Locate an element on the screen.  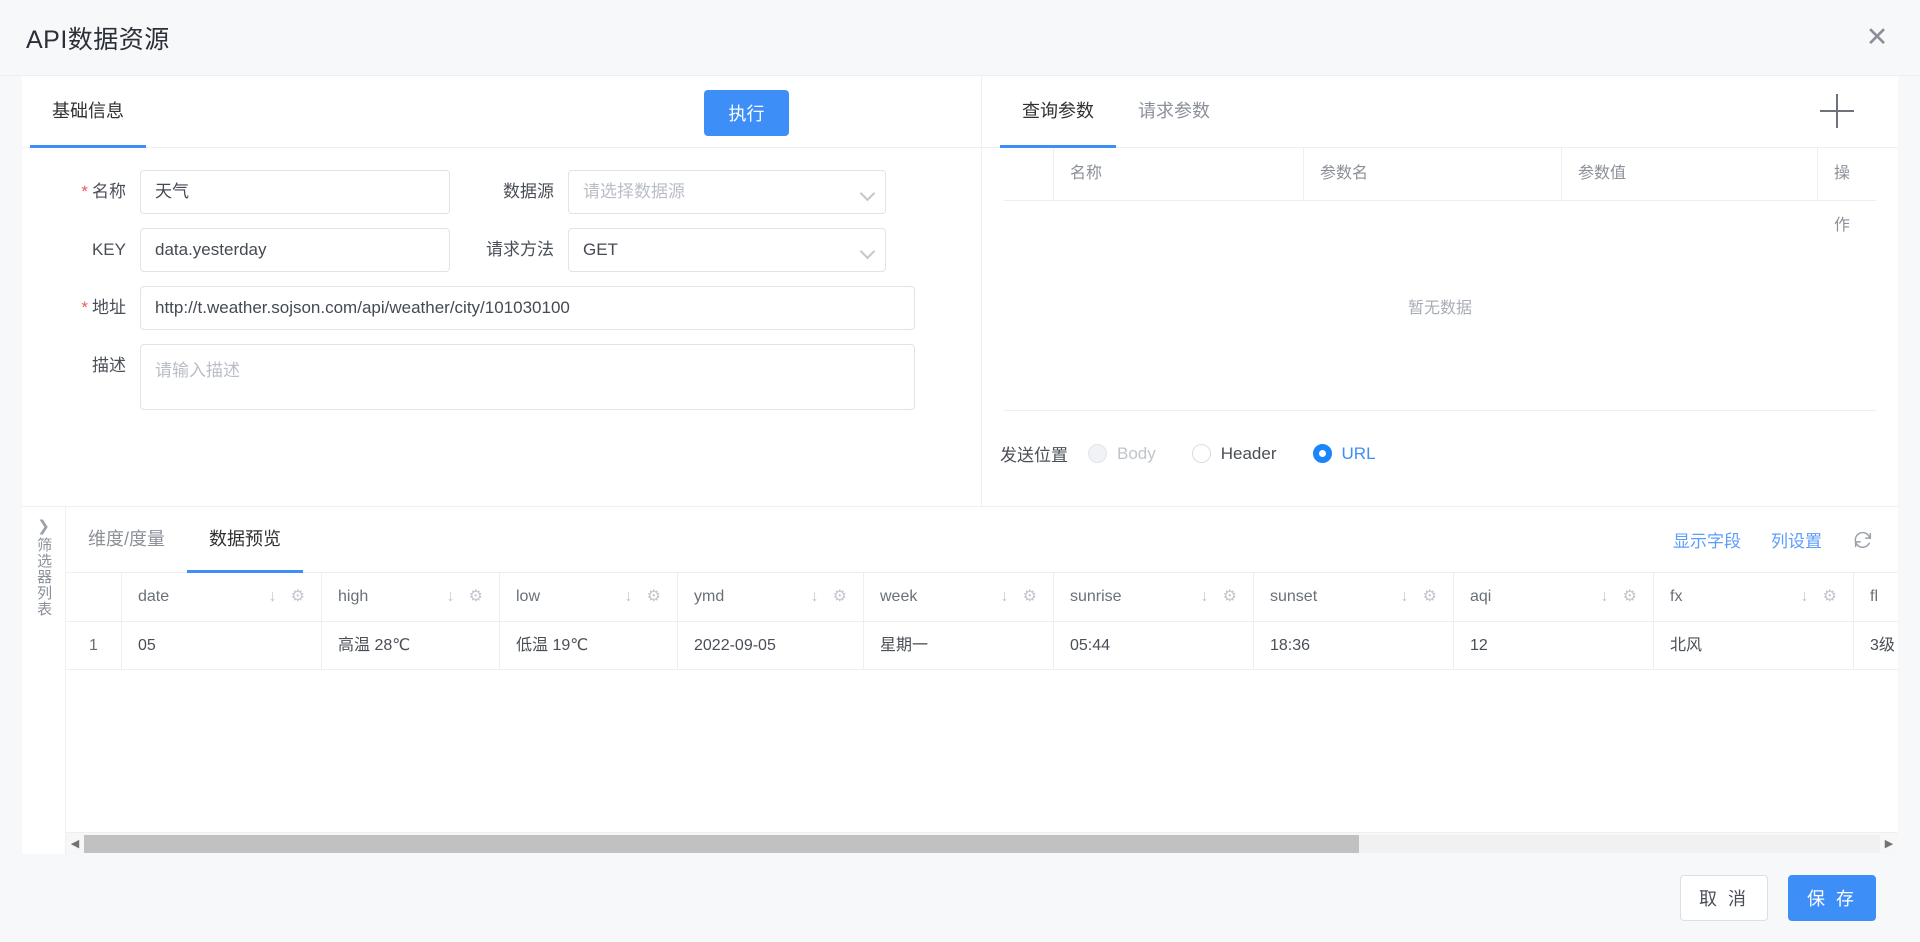
scrollbar-track is located at coordinates (982, 843).